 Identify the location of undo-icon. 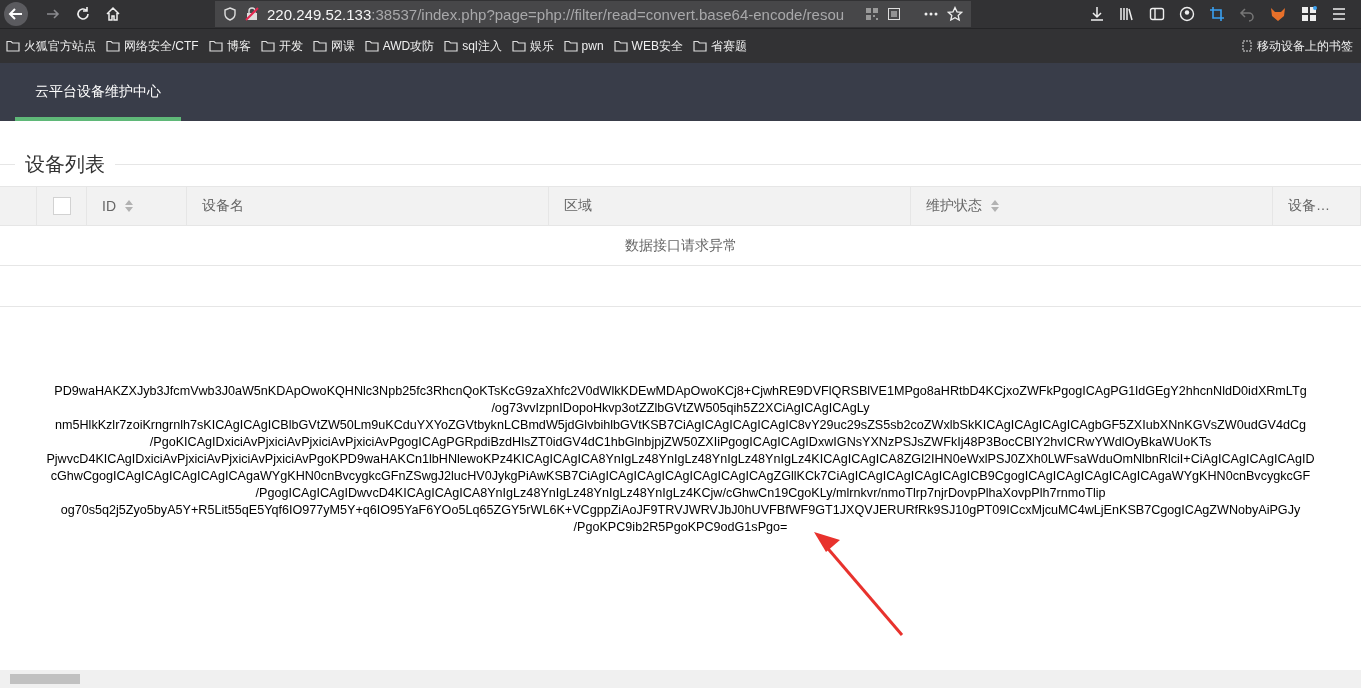
(1247, 14).